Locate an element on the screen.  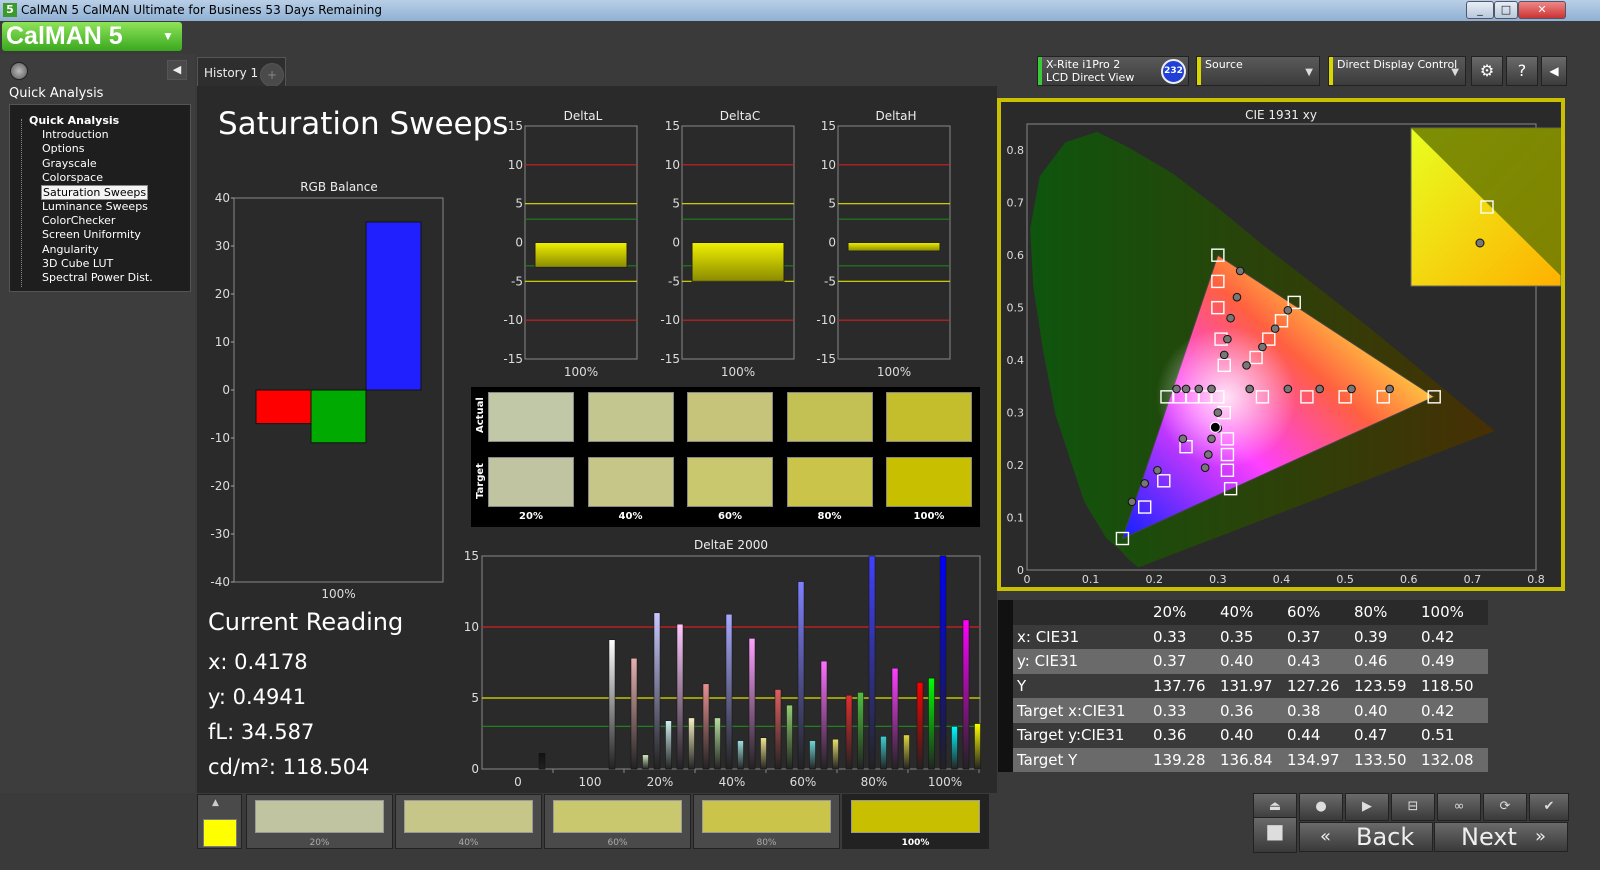
meter-badge: 232 is located at coordinates (1173, 71).